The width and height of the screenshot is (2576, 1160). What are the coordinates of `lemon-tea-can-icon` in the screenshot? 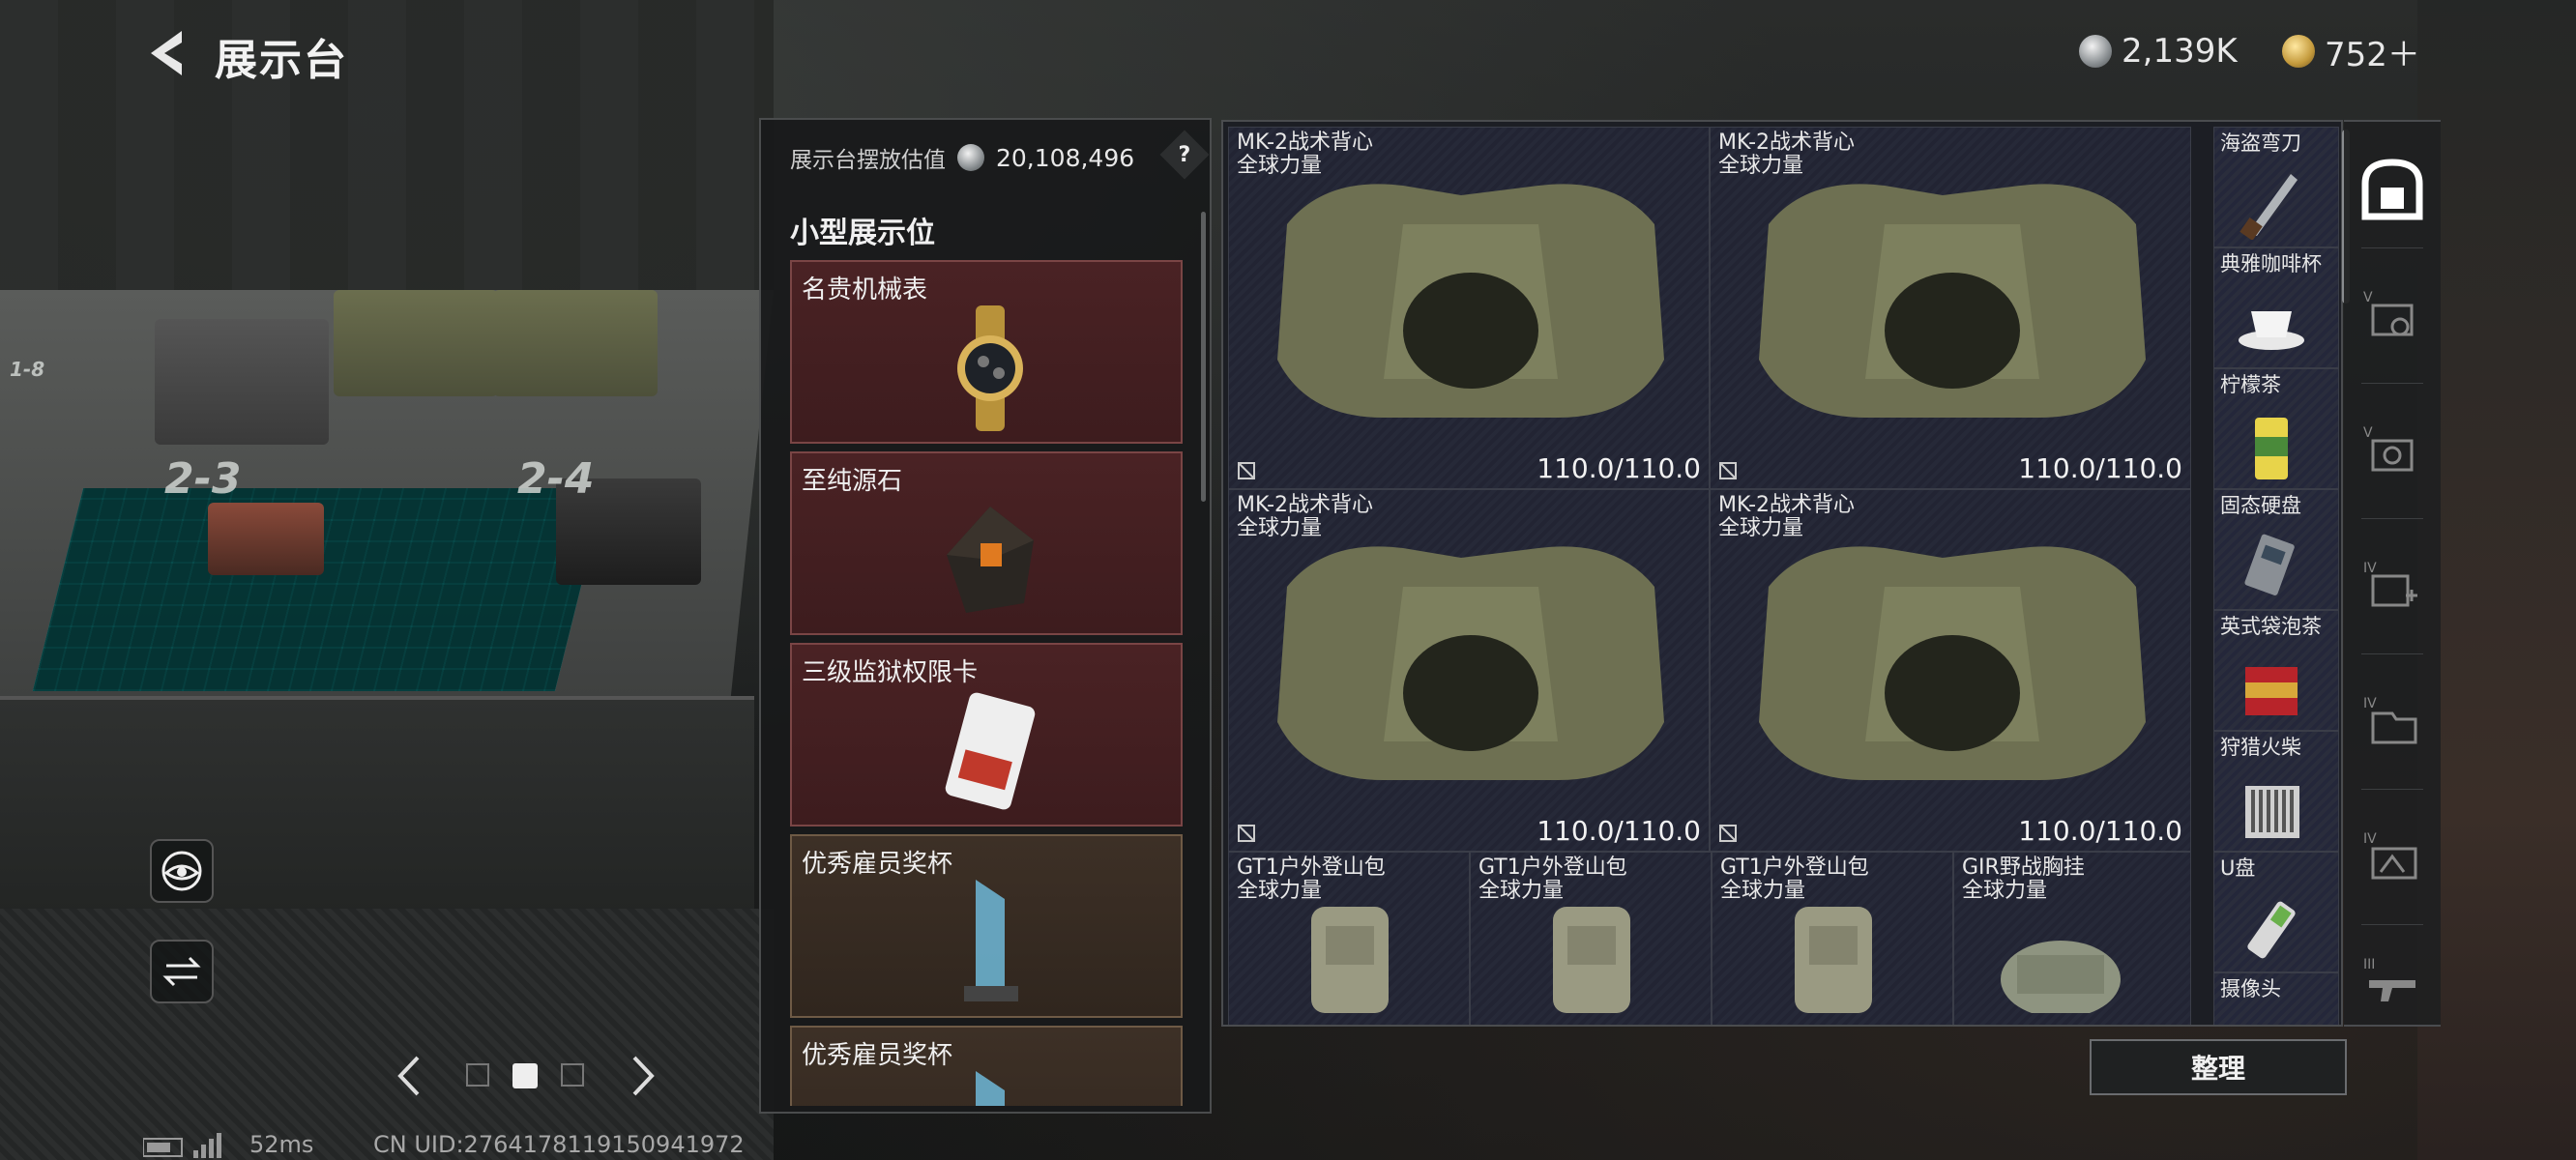 It's located at (2271, 449).